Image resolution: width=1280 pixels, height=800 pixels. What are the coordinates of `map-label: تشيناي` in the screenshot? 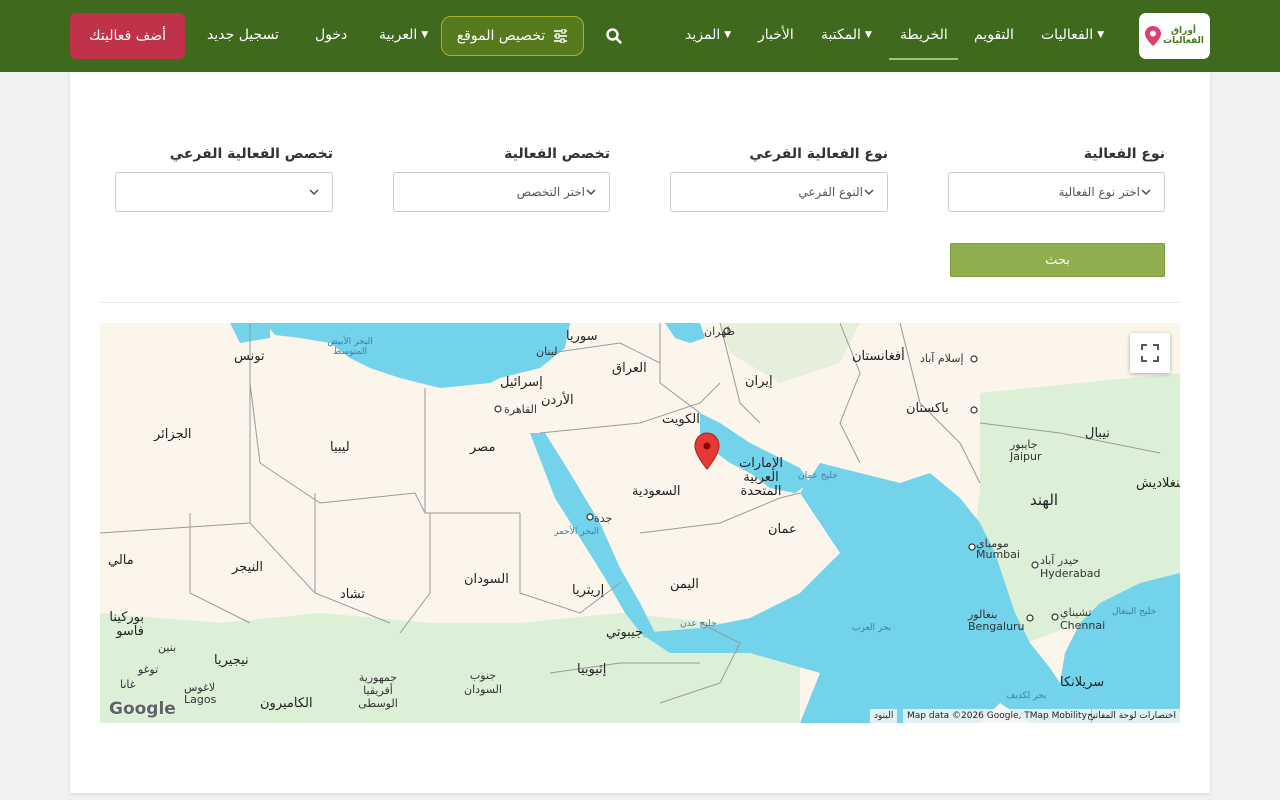 It's located at (1076, 612).